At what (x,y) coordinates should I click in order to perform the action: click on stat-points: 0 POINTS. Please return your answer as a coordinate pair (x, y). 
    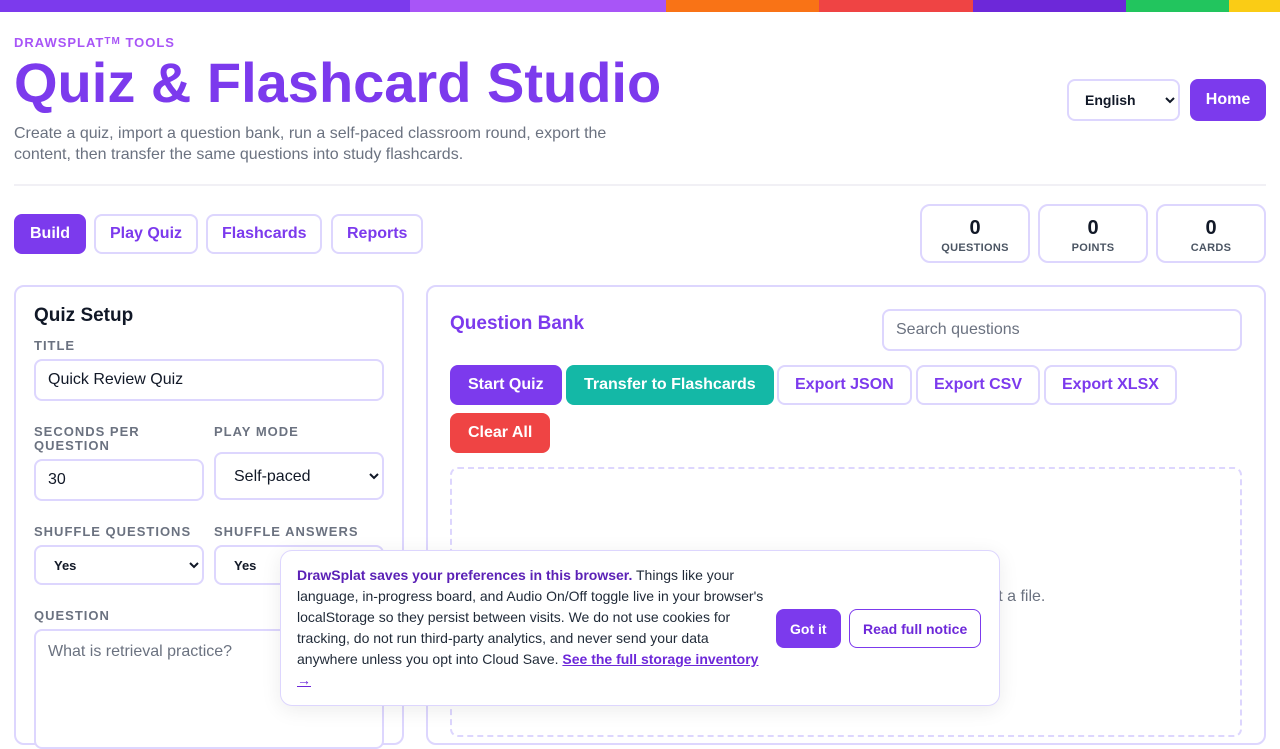
    Looking at the image, I should click on (1093, 233).